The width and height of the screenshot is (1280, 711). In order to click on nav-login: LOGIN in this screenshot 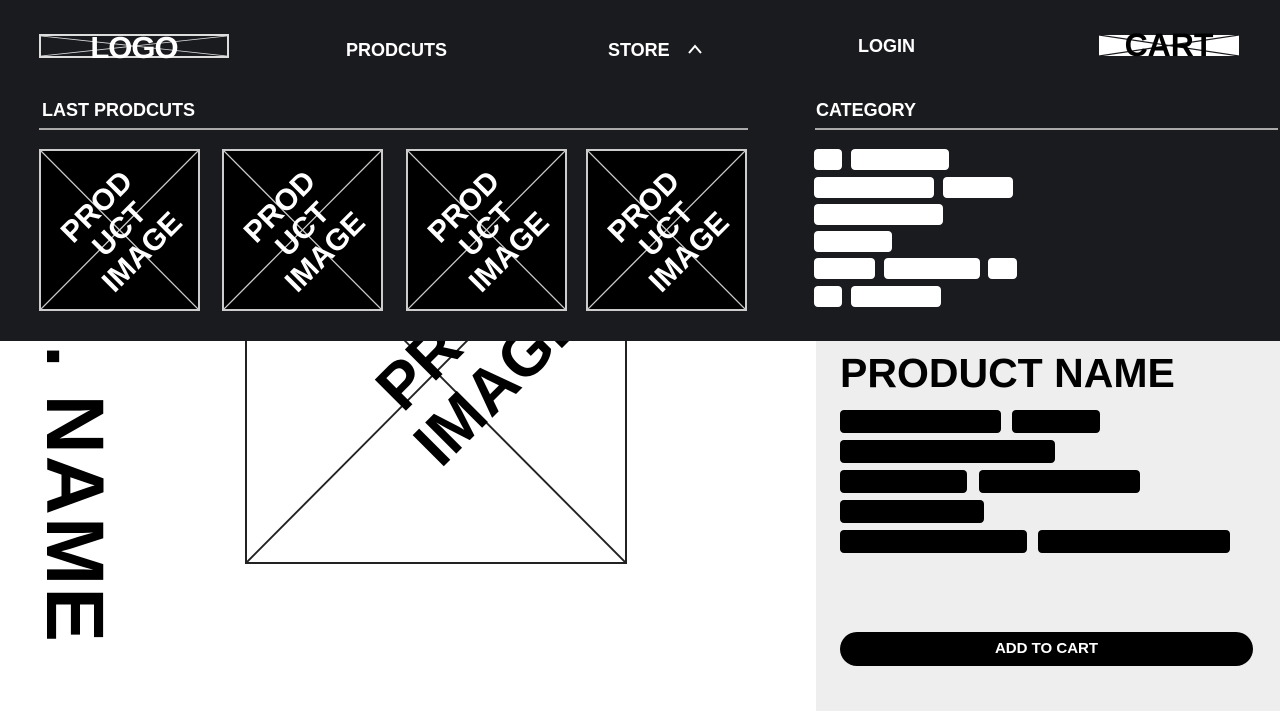, I will do `click(886, 46)`.